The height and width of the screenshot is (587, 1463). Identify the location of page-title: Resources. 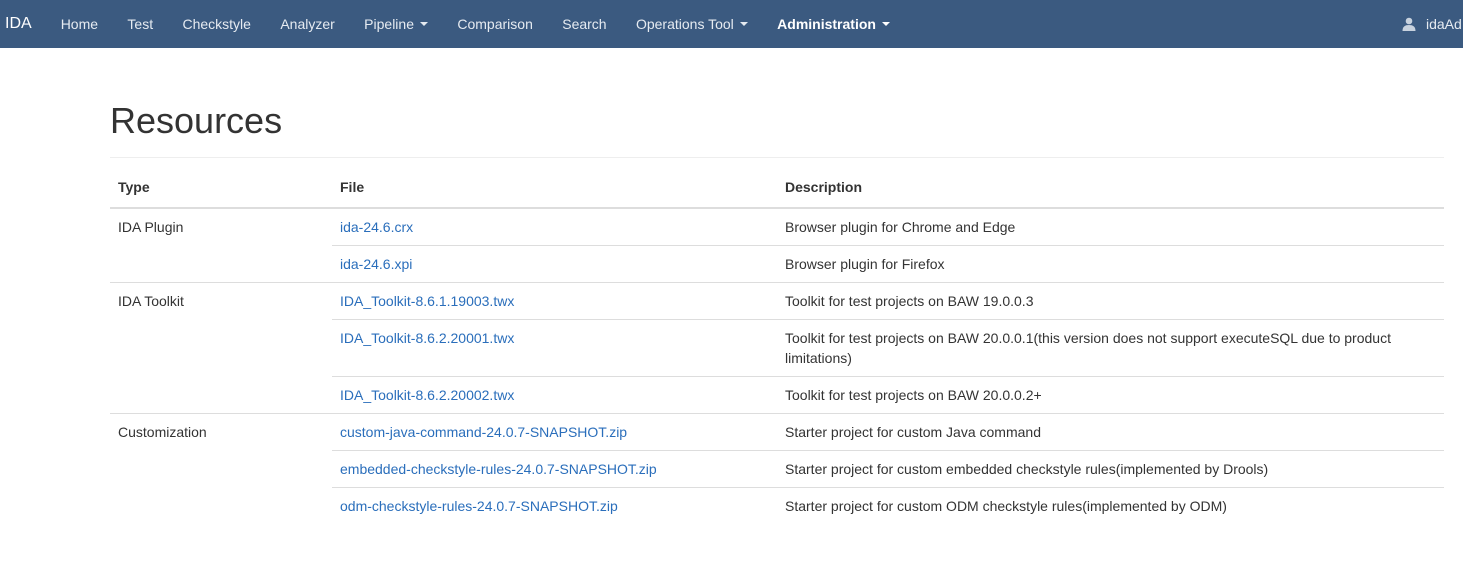
(196, 120).